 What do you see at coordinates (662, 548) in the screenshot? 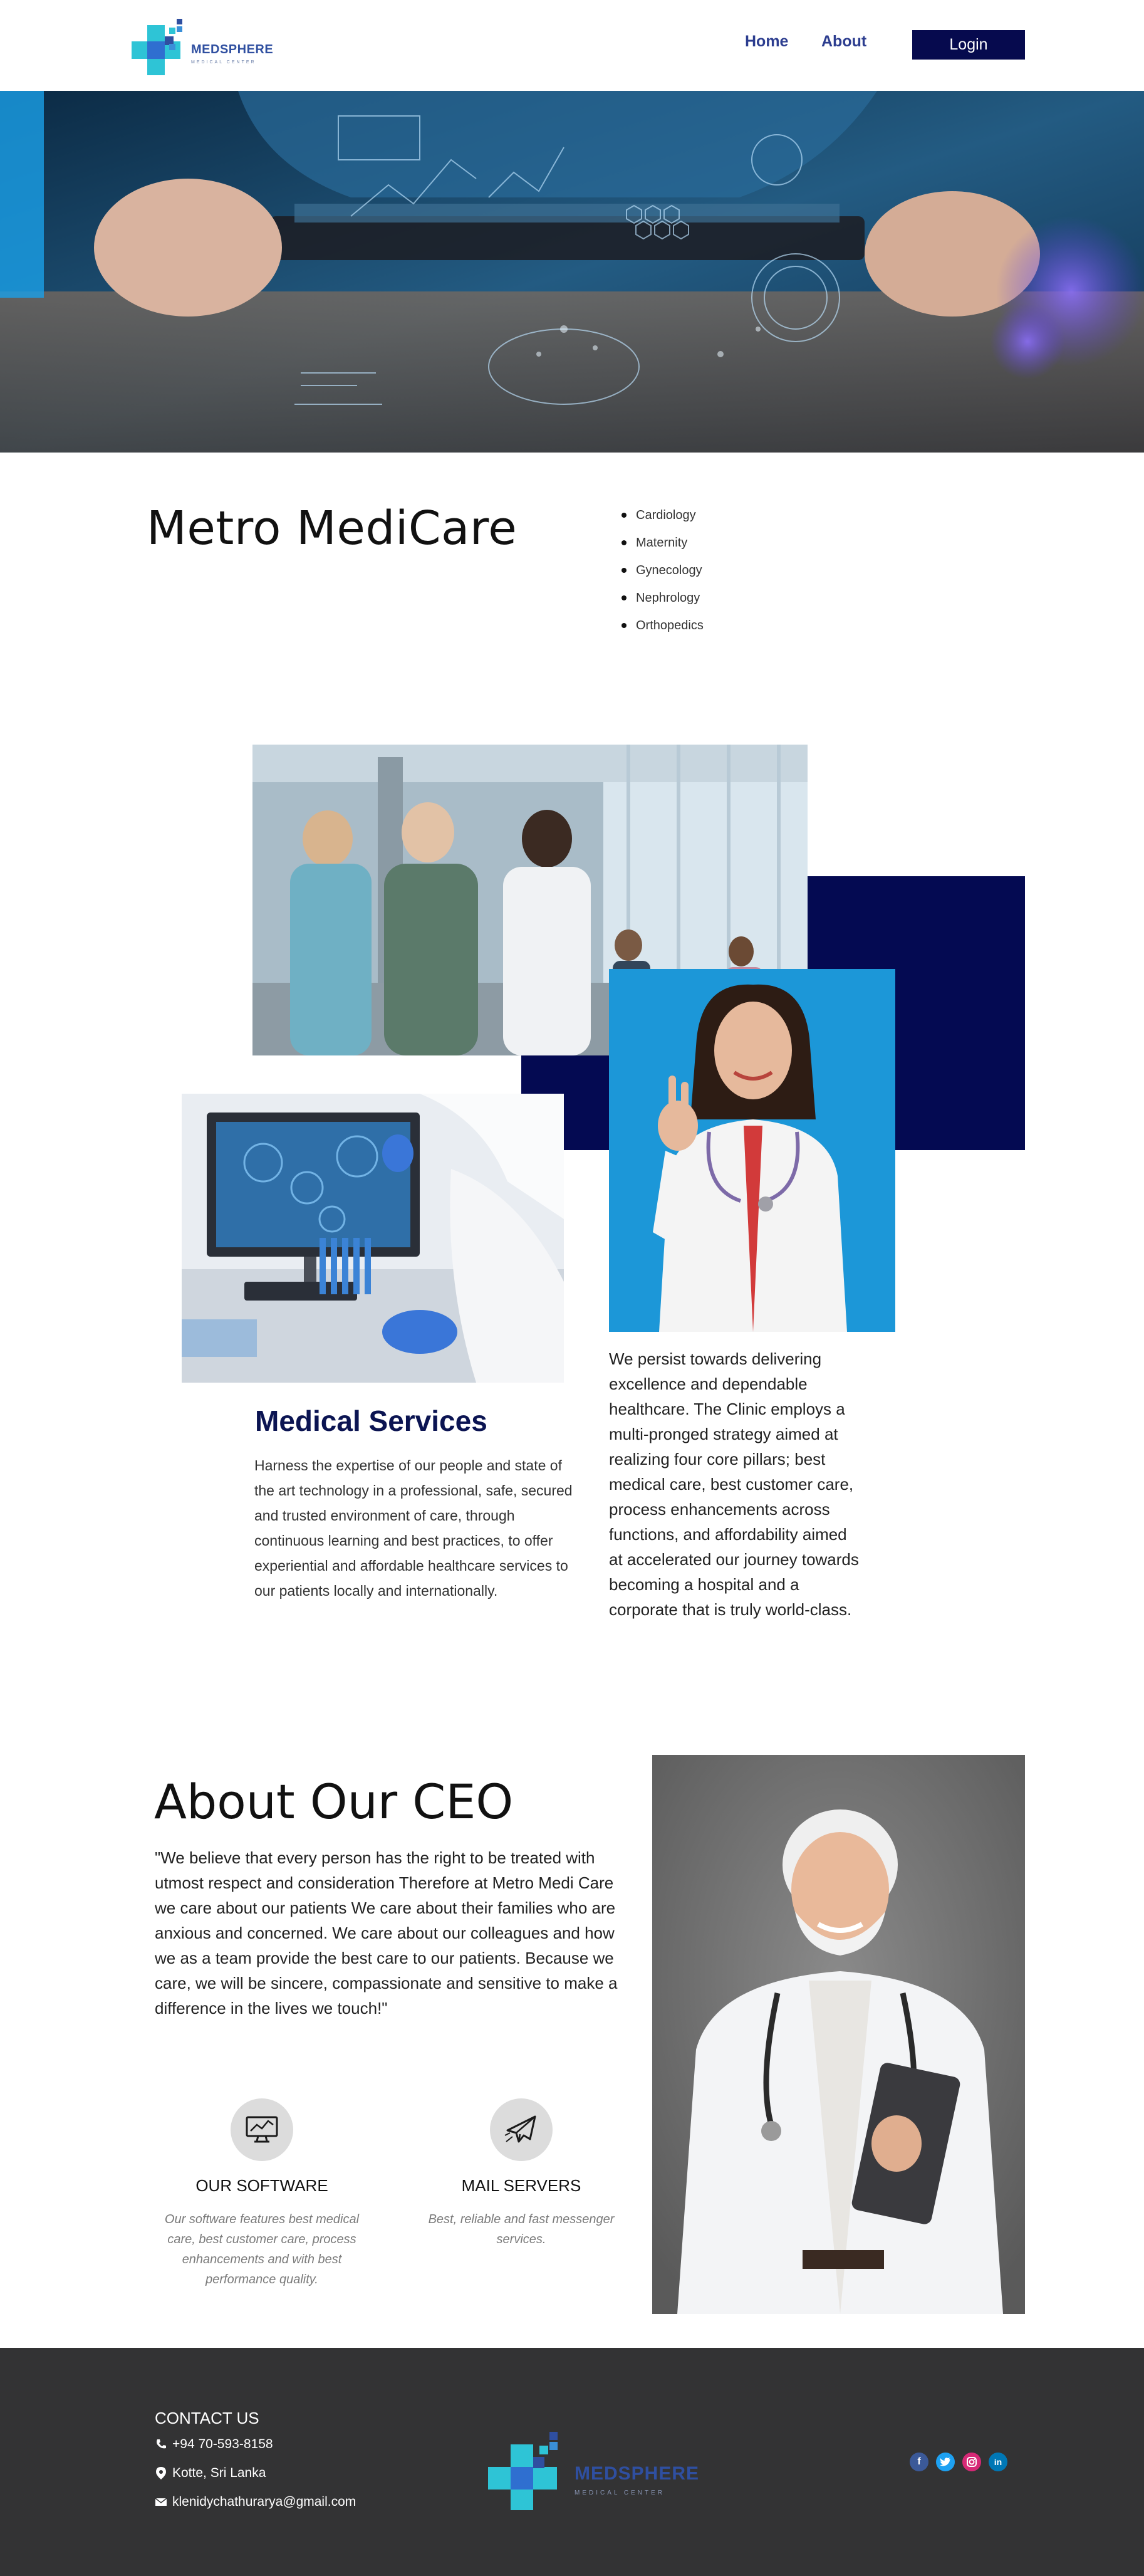
I see `department-item: Maternity` at bounding box center [662, 548].